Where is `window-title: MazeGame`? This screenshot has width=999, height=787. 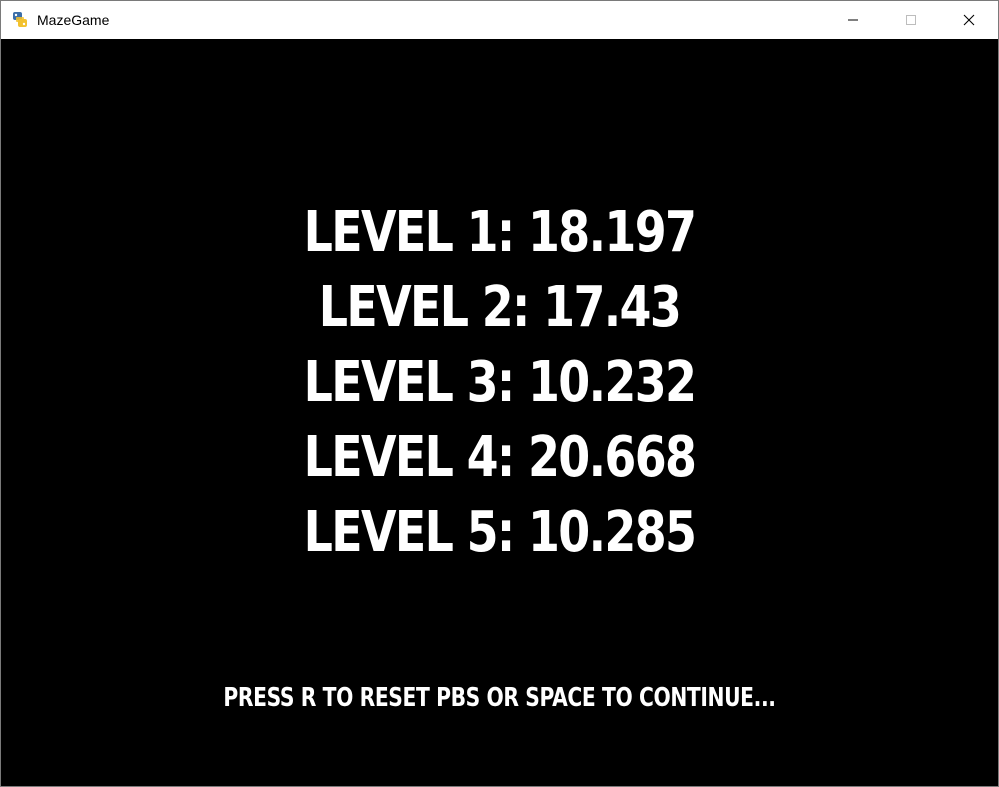
window-title: MazeGame is located at coordinates (73, 20).